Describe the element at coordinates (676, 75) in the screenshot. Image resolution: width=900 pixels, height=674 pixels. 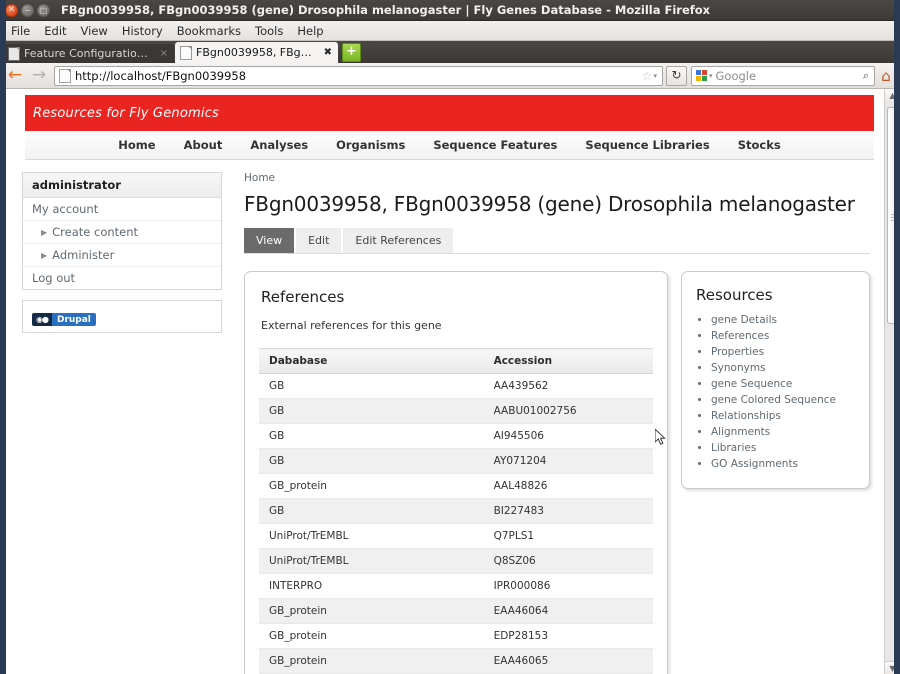
I see `reload-button: ↻` at that location.